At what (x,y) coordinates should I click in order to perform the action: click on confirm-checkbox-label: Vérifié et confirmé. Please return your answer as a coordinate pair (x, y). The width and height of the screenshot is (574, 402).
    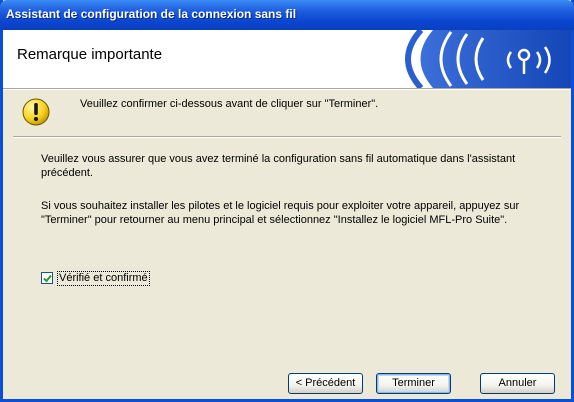
    Looking at the image, I should click on (103, 278).